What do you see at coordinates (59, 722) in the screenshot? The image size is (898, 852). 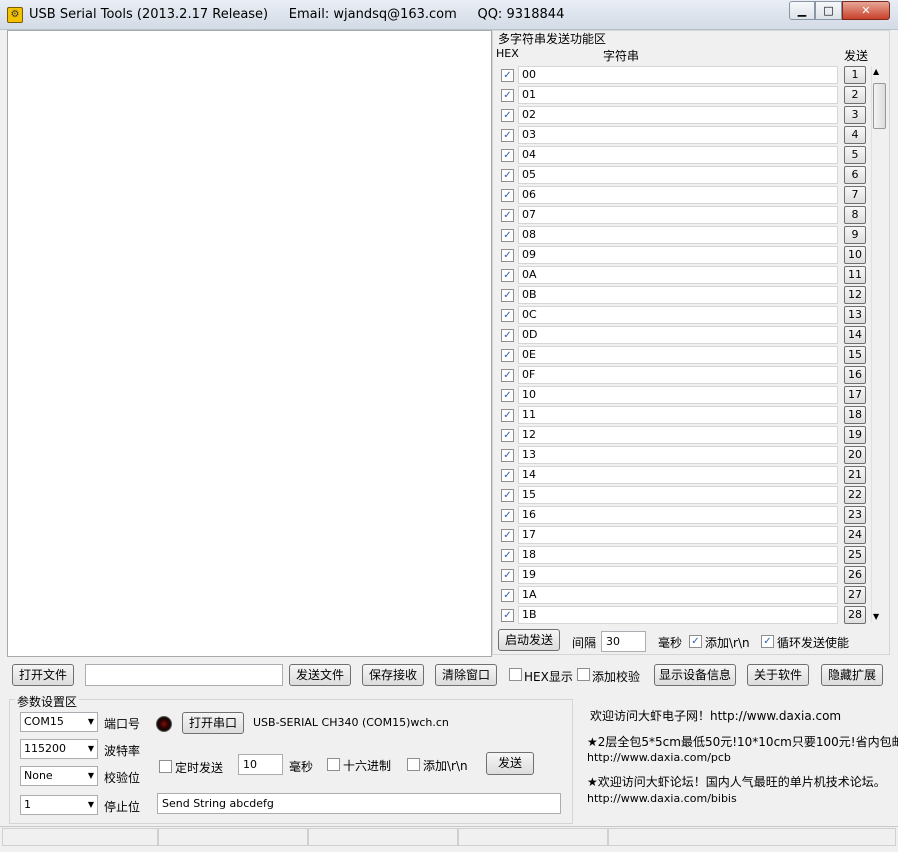 I see `port-select: COM15 ▼` at bounding box center [59, 722].